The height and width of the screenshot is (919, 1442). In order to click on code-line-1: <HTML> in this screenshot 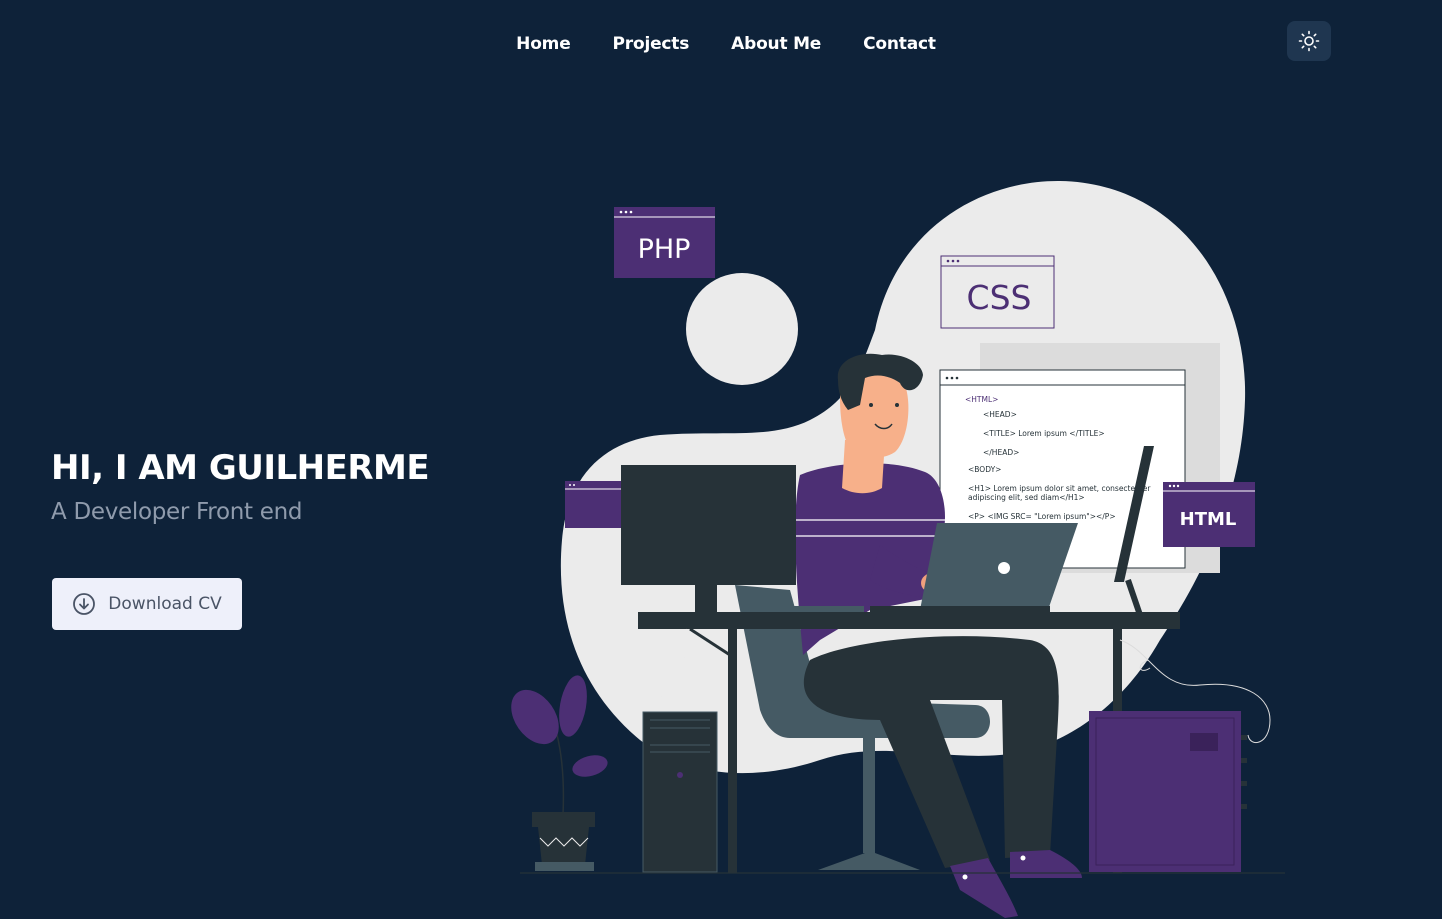, I will do `click(981, 399)`.